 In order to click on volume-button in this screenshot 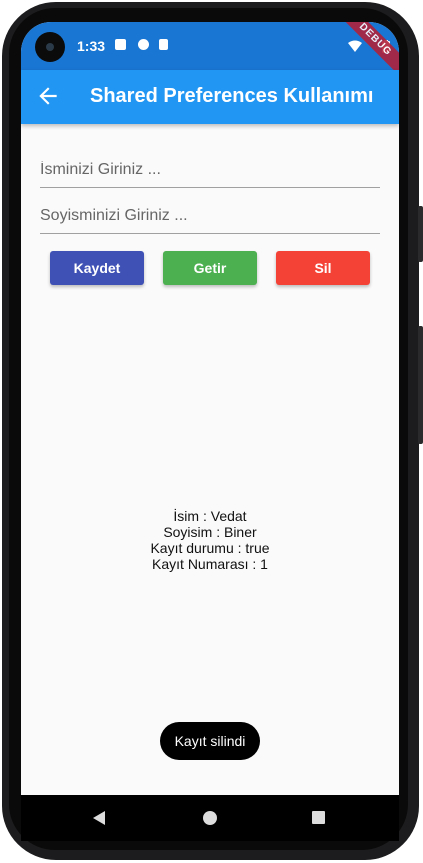, I will do `click(420, 234)`.